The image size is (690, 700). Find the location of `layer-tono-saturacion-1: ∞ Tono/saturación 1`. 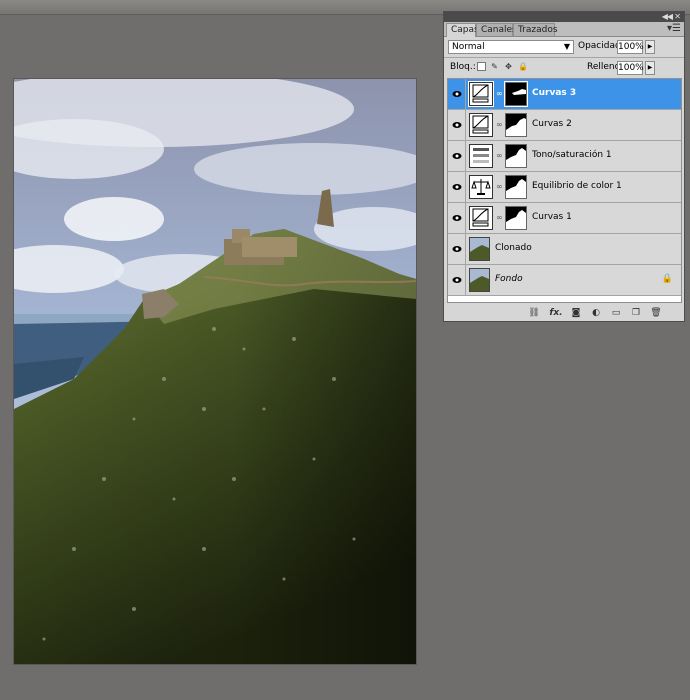

layer-tono-saturacion-1: ∞ Tono/saturación 1 is located at coordinates (564, 156).